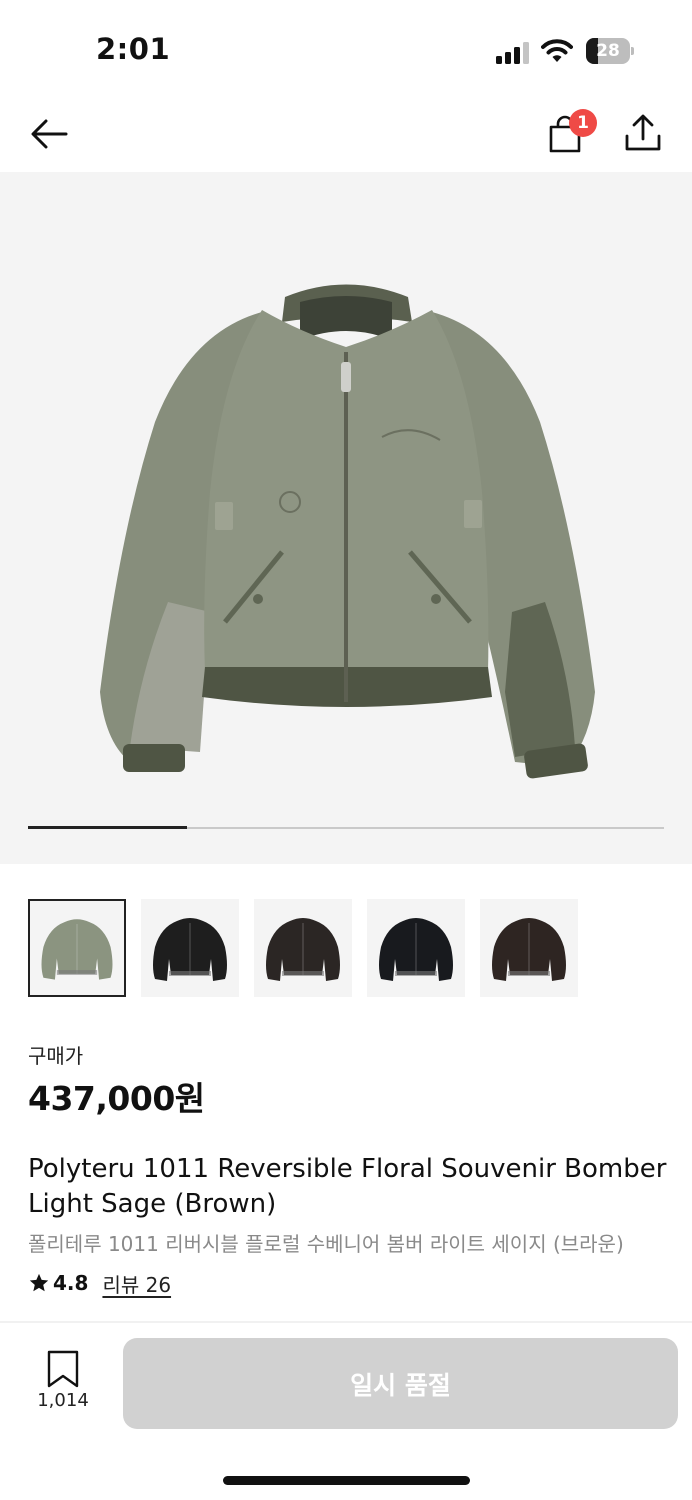 Image resolution: width=692 pixels, height=1500 pixels. Describe the element at coordinates (512, 53) in the screenshot. I see `signal-icon` at that location.